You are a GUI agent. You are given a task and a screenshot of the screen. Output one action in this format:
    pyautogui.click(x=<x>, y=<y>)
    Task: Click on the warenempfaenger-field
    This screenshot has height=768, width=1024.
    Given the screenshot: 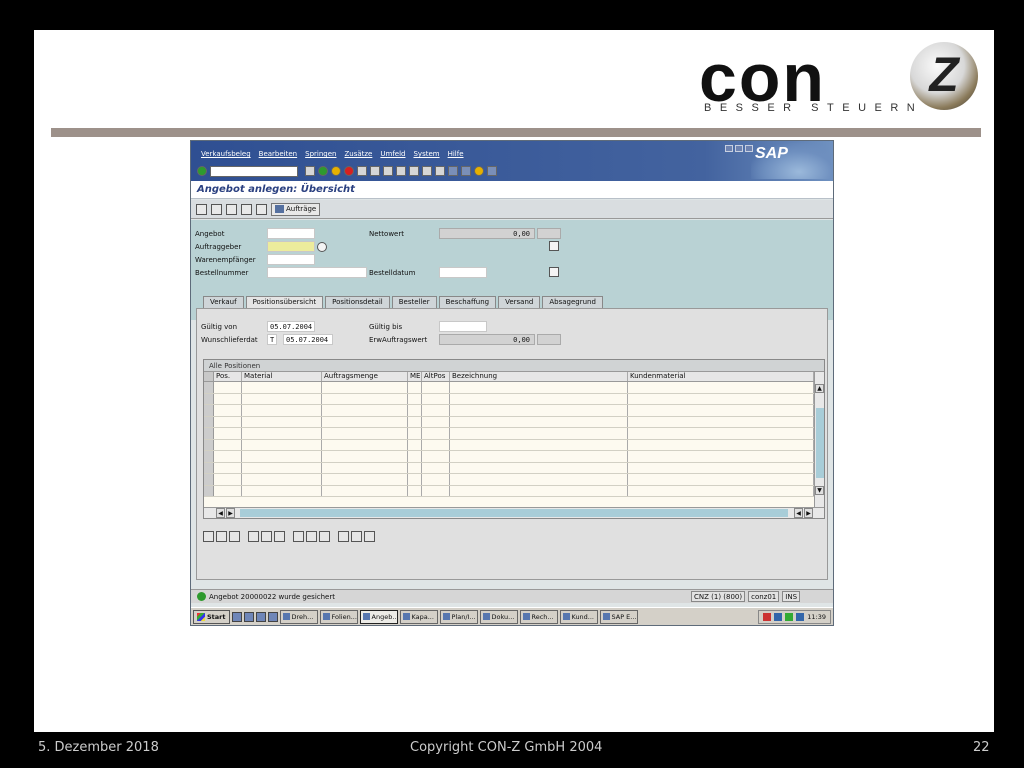 What is the action you would take?
    pyautogui.click(x=291, y=259)
    